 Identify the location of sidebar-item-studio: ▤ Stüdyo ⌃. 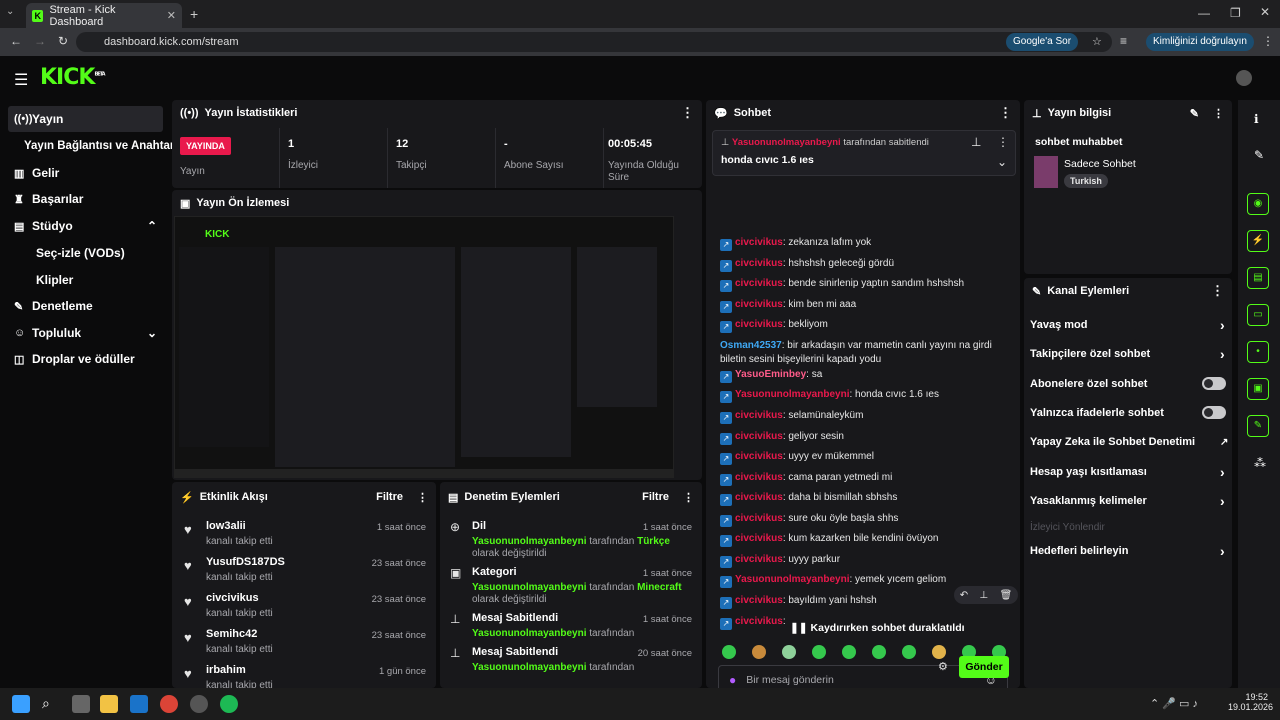
(85, 226).